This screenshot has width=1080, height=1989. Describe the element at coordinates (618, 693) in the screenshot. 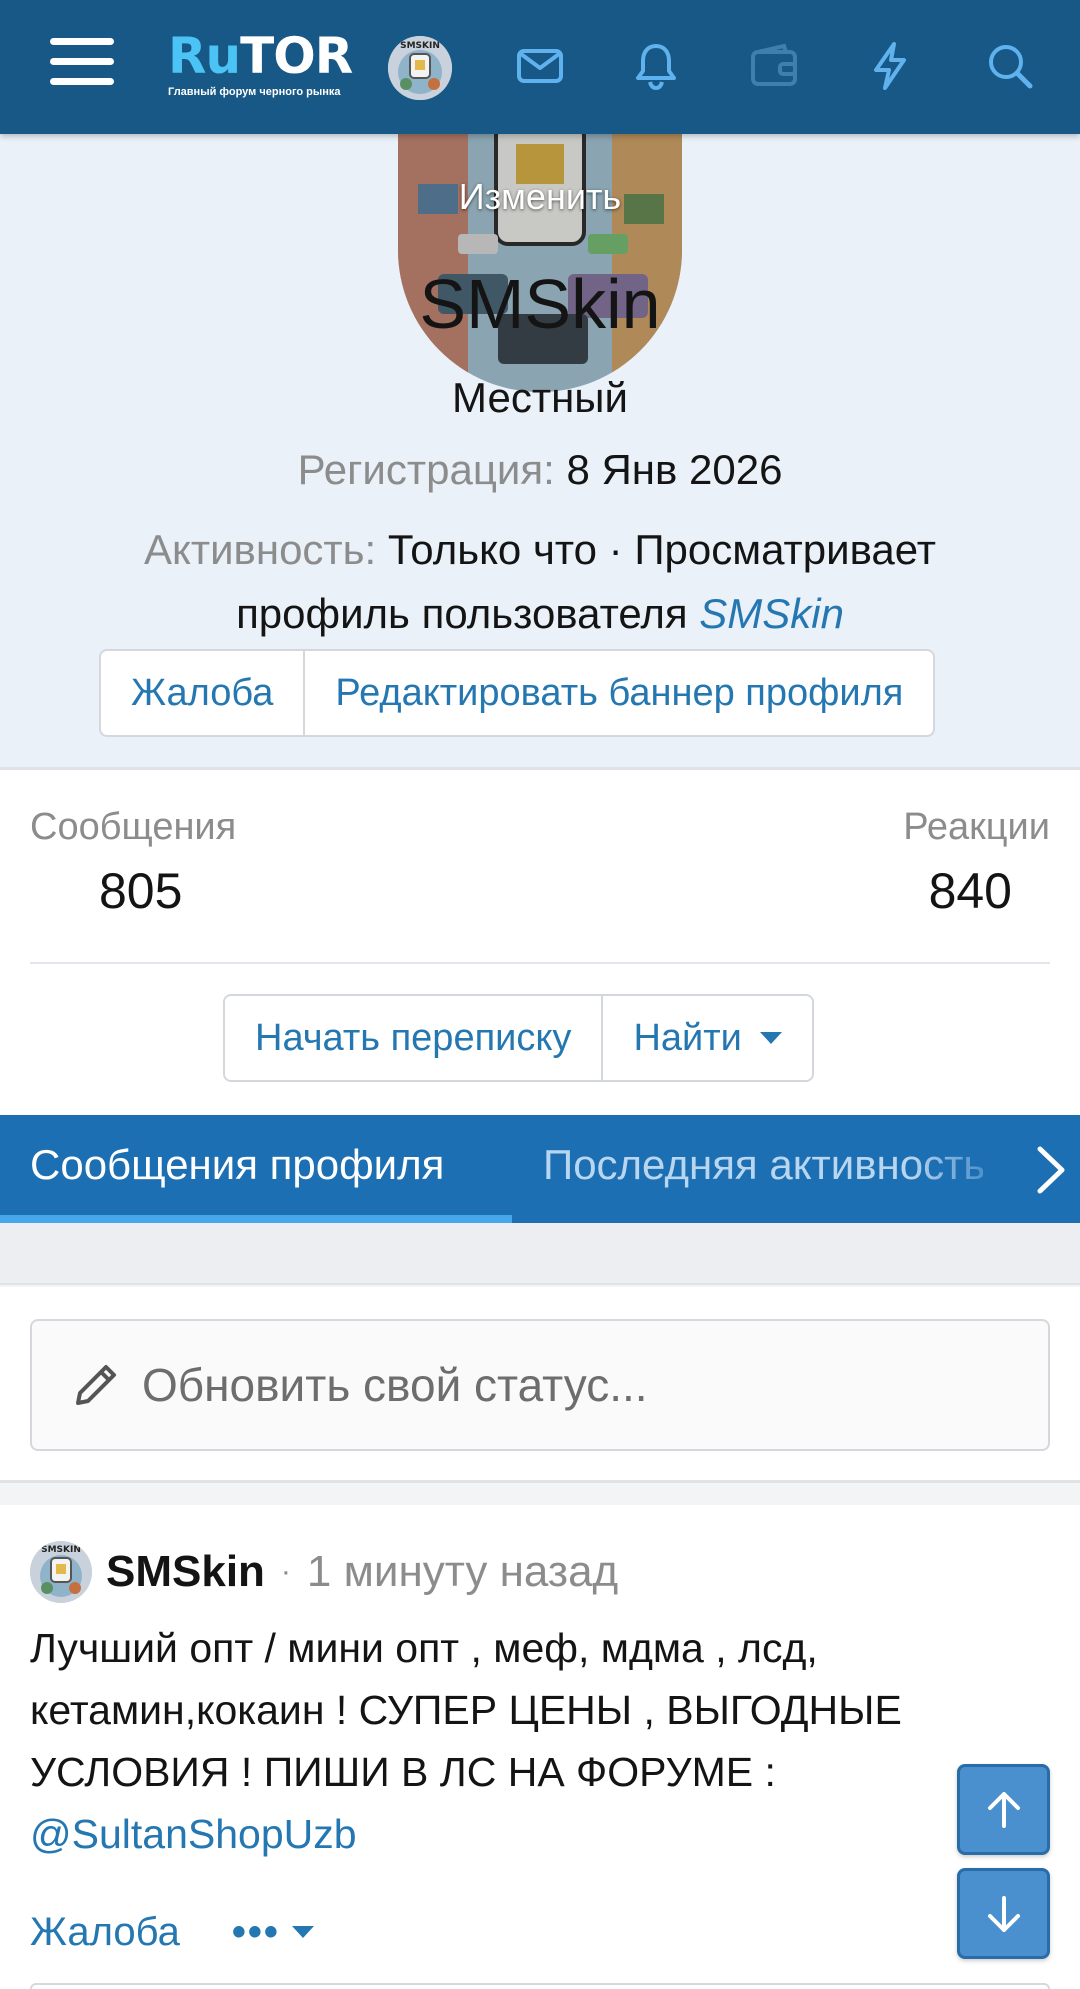

I see `edit-banner-button: Редактировать баннер профиля` at that location.